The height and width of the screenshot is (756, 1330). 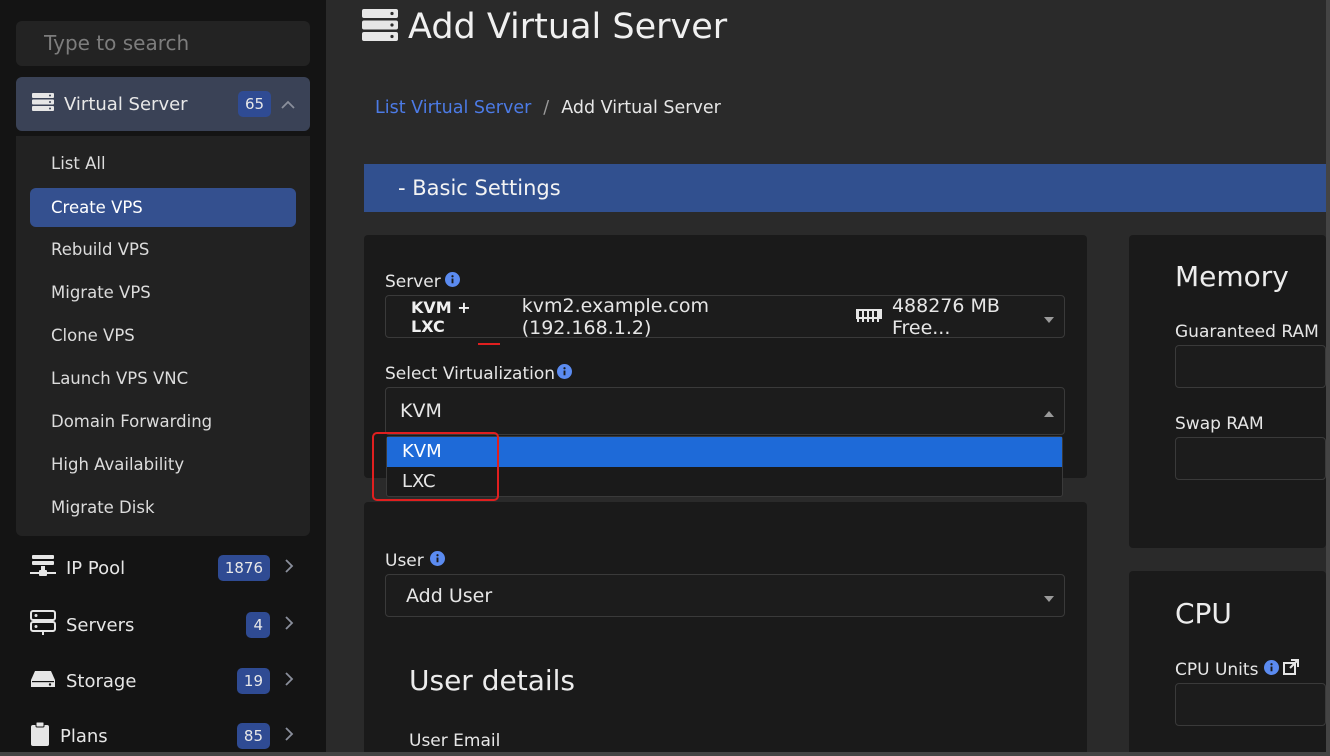 I want to click on servers-icon, so click(x=43, y=625).